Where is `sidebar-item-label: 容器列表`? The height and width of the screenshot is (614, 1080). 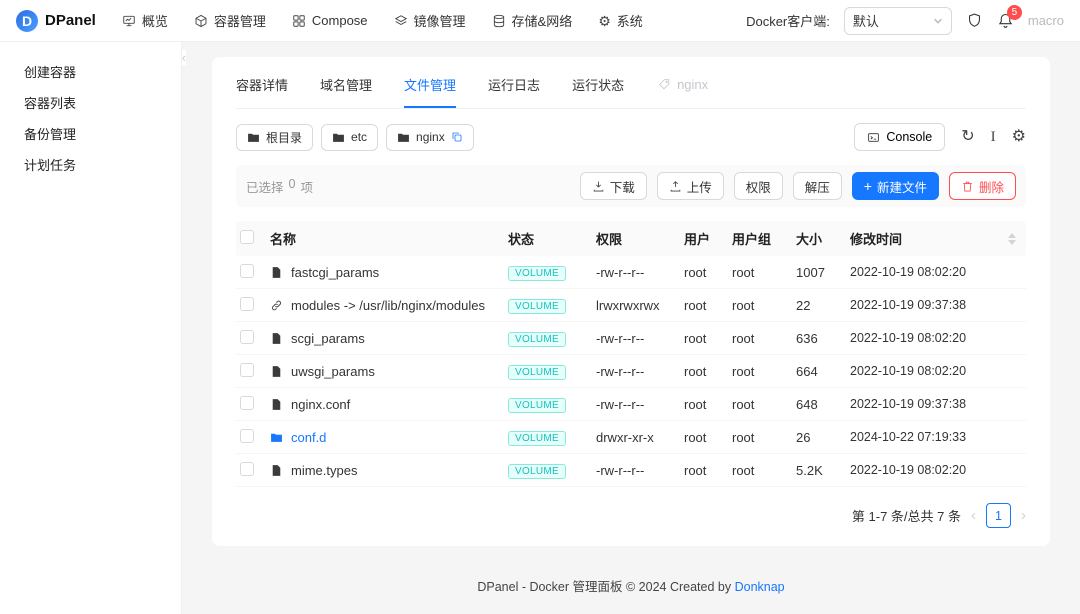
sidebar-item-label: 容器列表 is located at coordinates (50, 103).